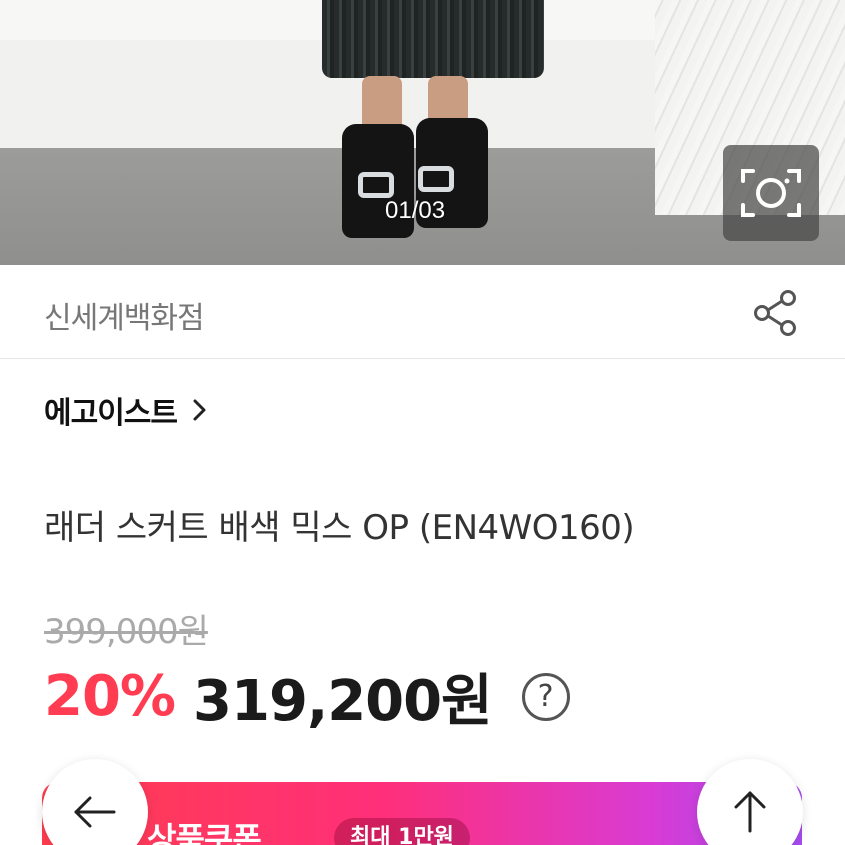 The width and height of the screenshot is (845, 845). I want to click on brand-link: 에고이스트, so click(126, 410).